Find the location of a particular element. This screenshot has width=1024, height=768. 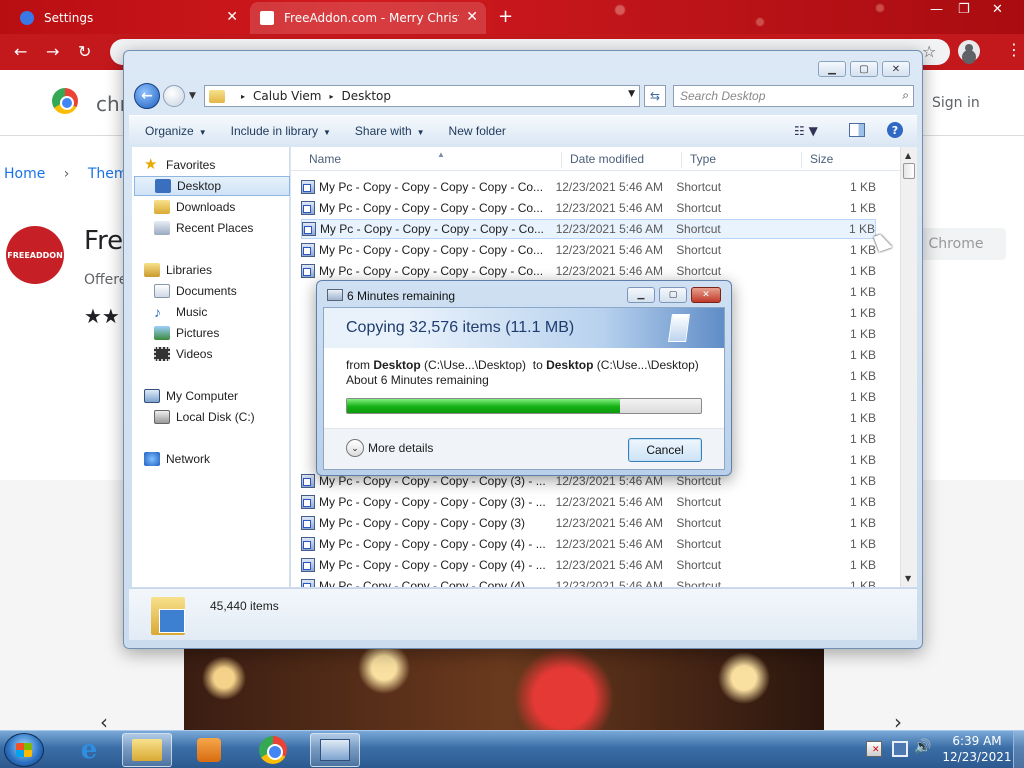

breadcrumb-desktop: Desktop is located at coordinates (367, 96).